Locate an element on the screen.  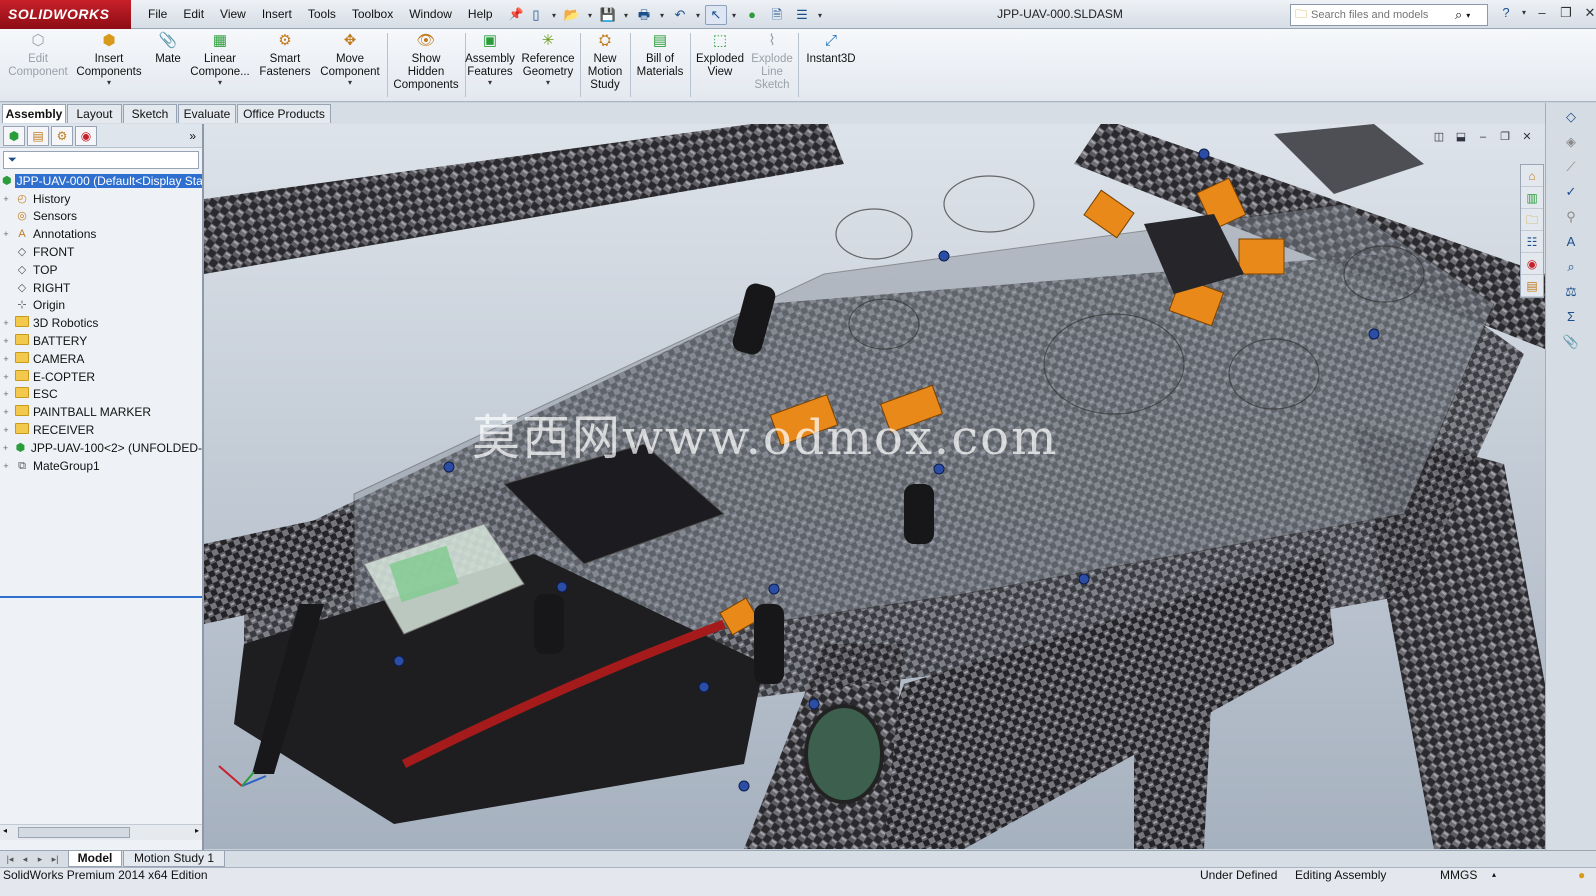
edit-component-button: ⬡ Edit Component is located at coordinates (38, 66).